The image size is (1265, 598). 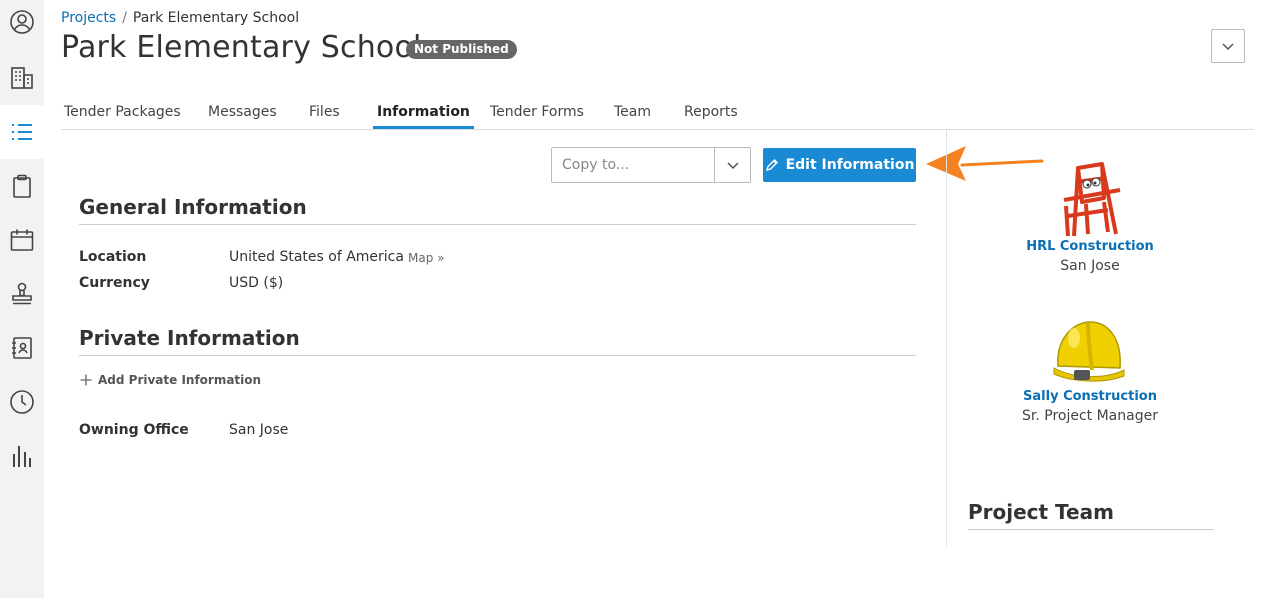 I want to click on calendar-icon, so click(x=22, y=240).